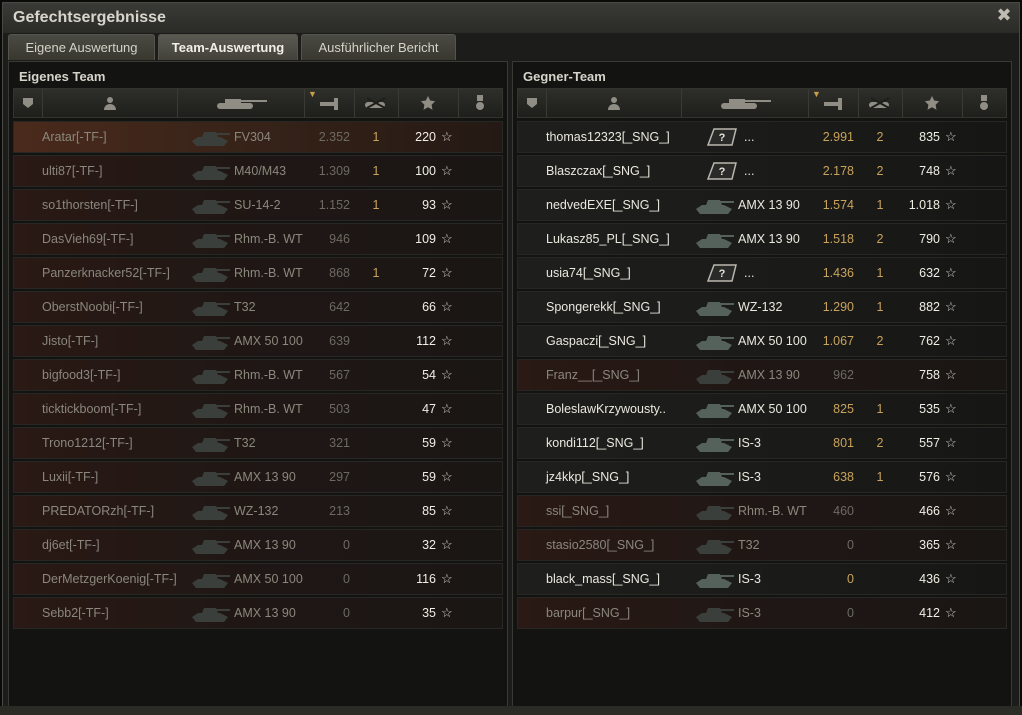 This screenshot has height=715, width=1022. I want to click on player-row: nedvedEXE[_SNG_] AMX 13 90 1.574 1 1.018 ☆, so click(762, 205).